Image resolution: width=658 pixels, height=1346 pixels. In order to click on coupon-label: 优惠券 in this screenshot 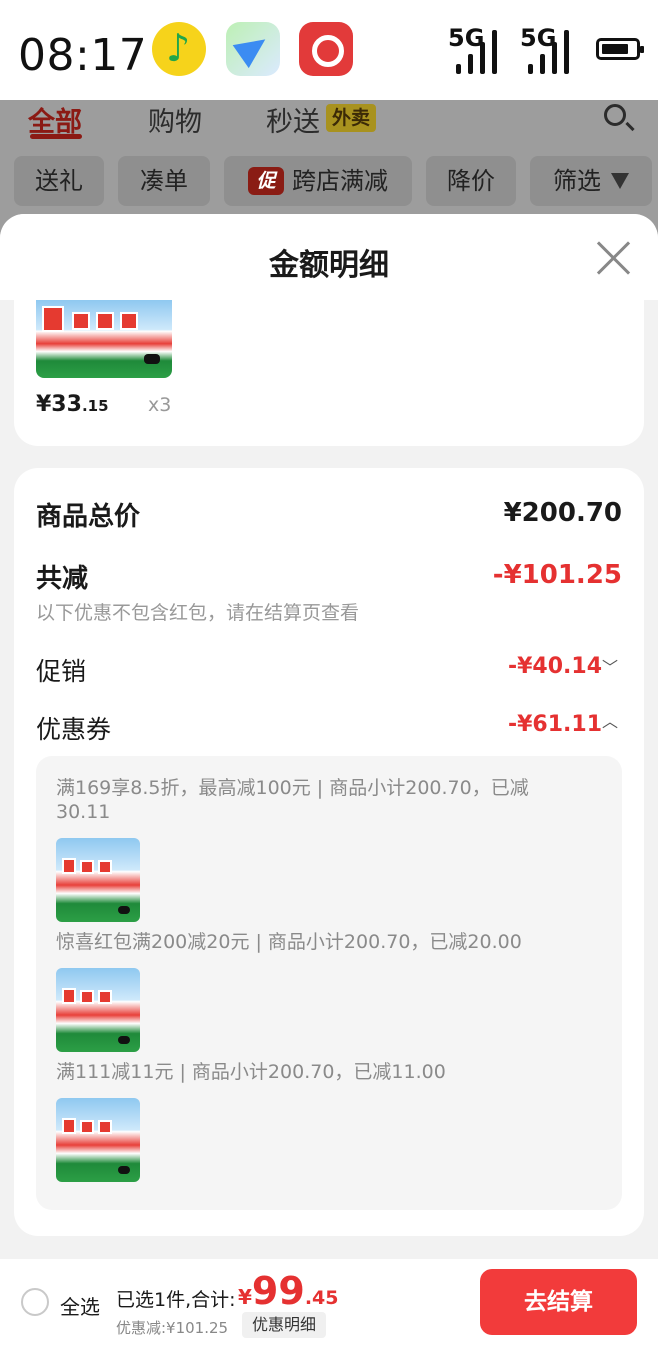, I will do `click(74, 729)`.